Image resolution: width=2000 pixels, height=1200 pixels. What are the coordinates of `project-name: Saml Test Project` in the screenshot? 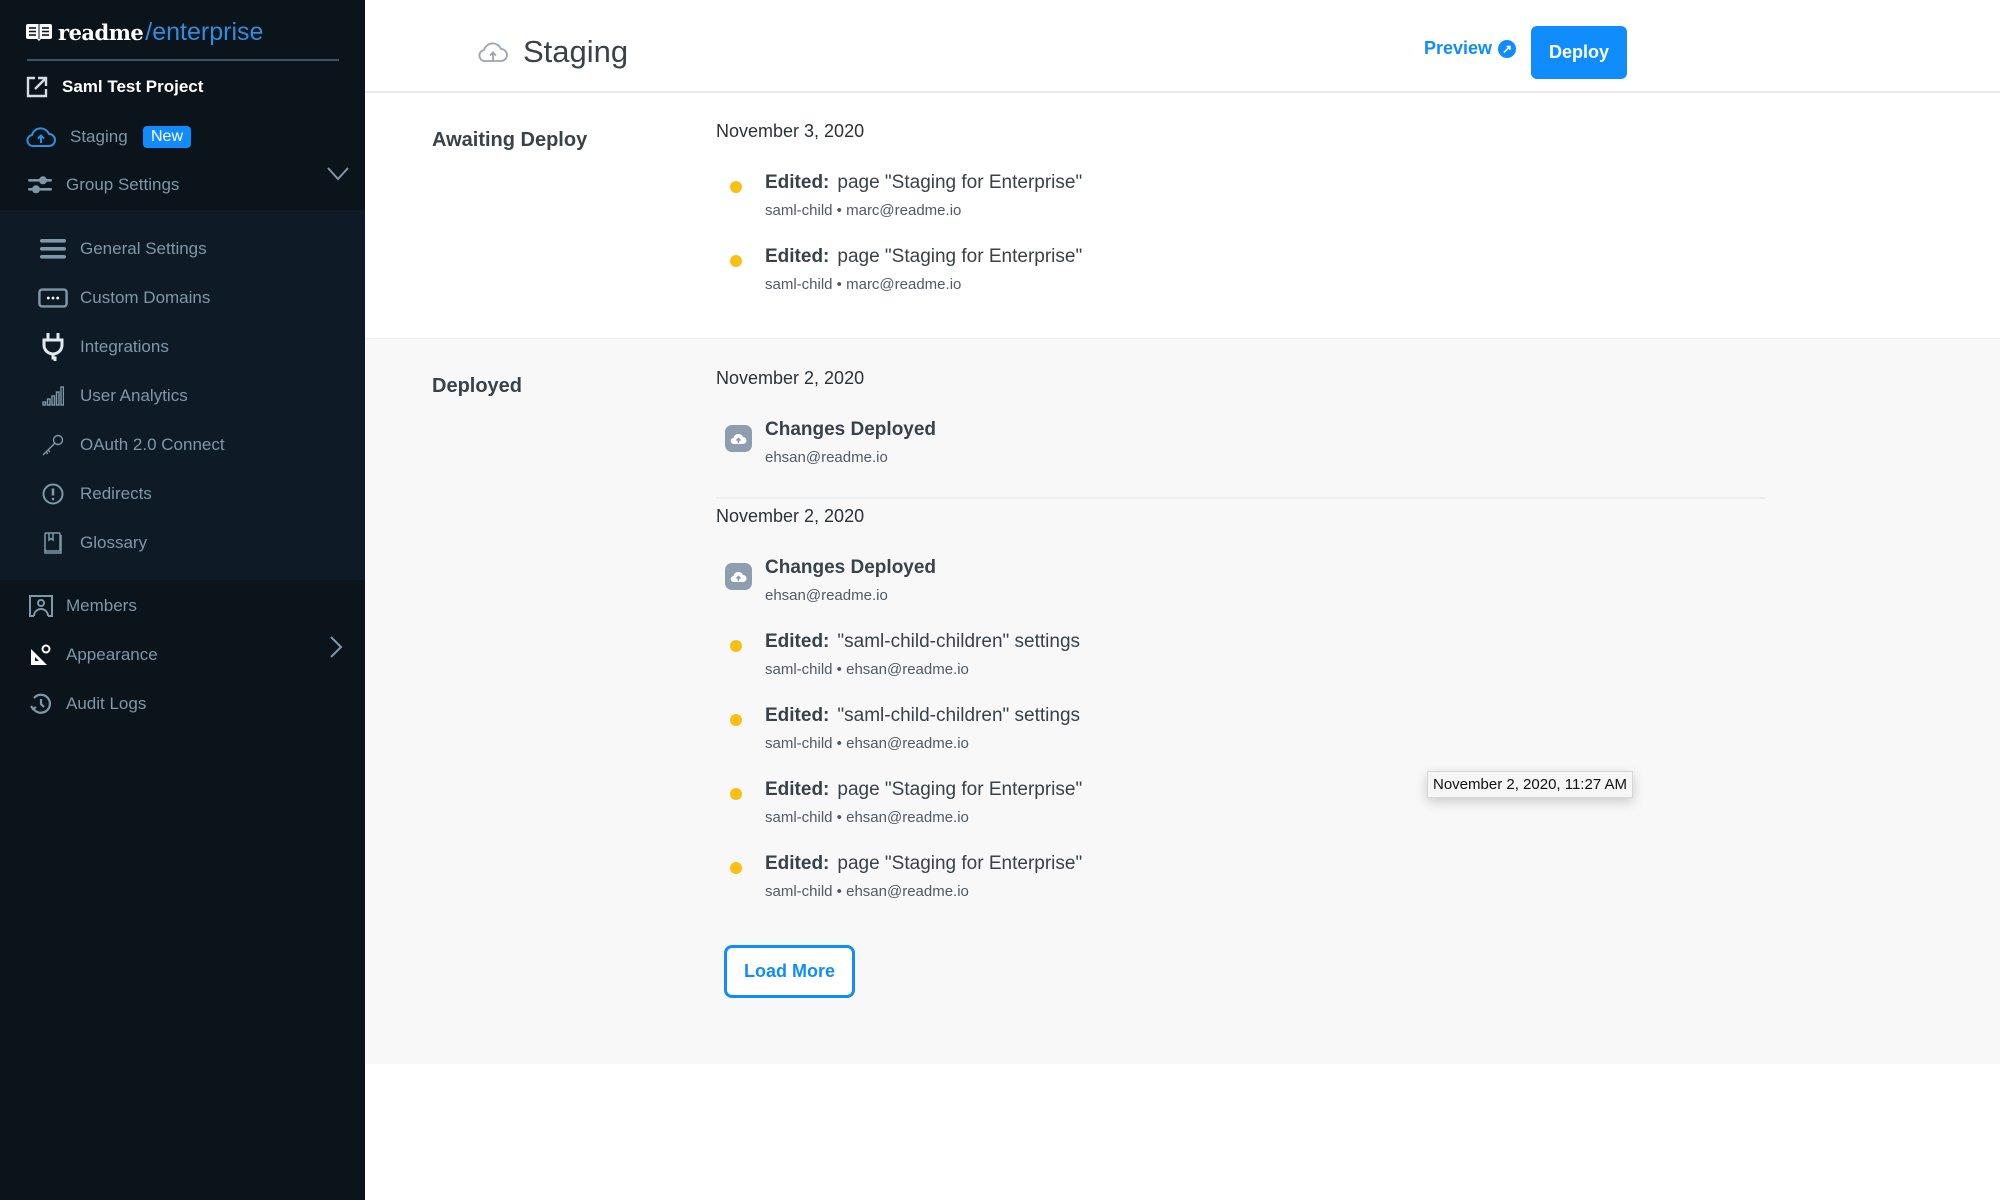 It's located at (133, 86).